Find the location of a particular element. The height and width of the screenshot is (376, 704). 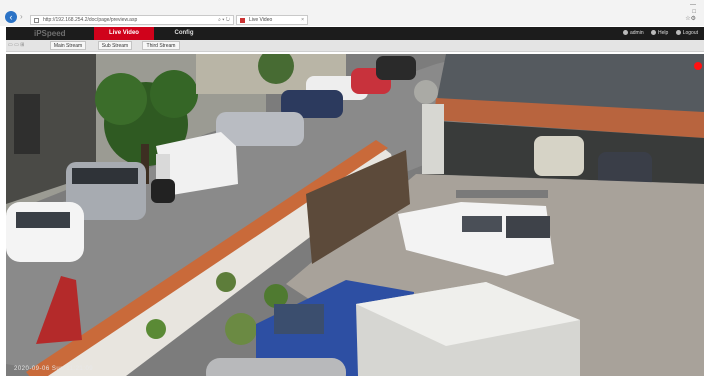

help-button: Help is located at coordinates (659, 33).